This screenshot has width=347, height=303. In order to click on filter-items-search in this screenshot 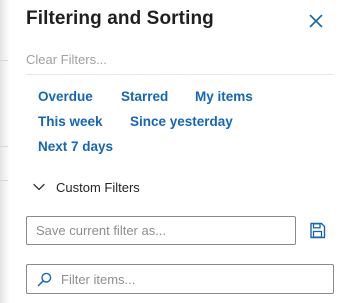, I will do `click(180, 279)`.